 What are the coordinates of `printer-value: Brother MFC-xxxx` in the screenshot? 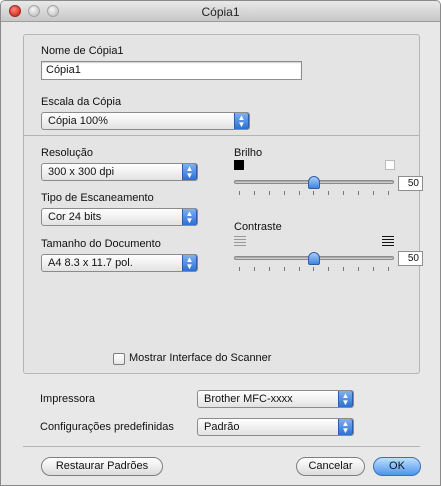 It's located at (248, 399).